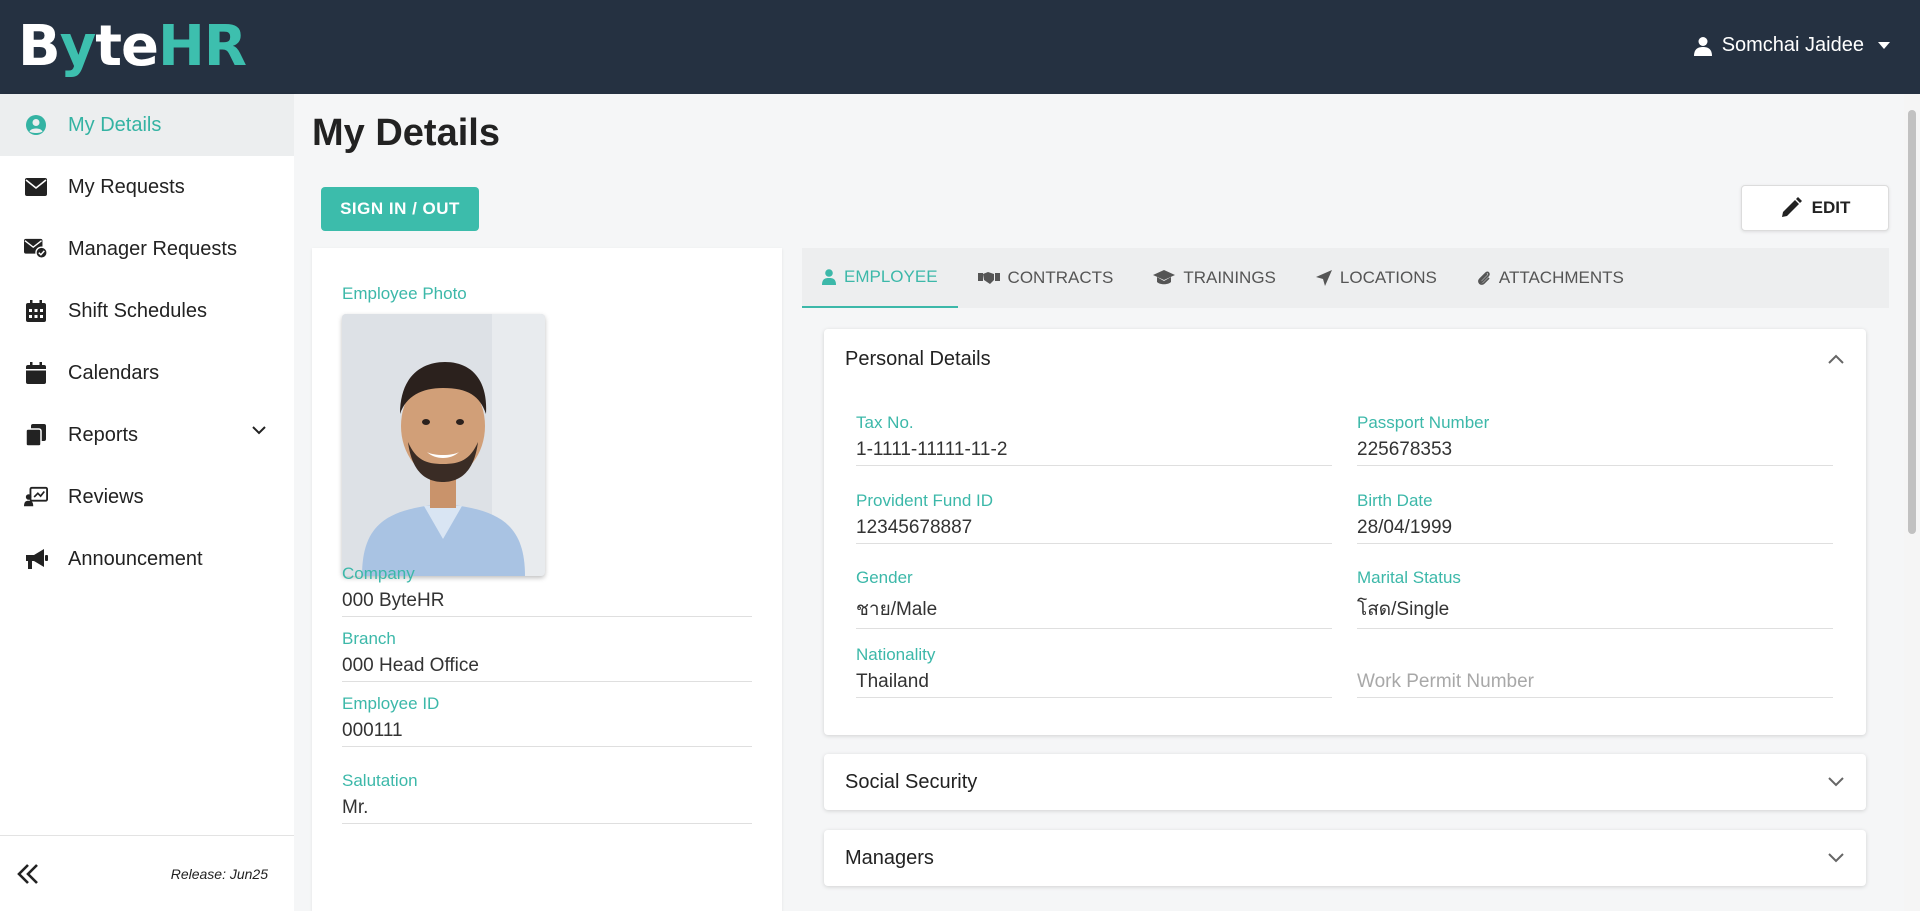 This screenshot has width=1920, height=911. I want to click on gender-label: Gender, so click(884, 577).